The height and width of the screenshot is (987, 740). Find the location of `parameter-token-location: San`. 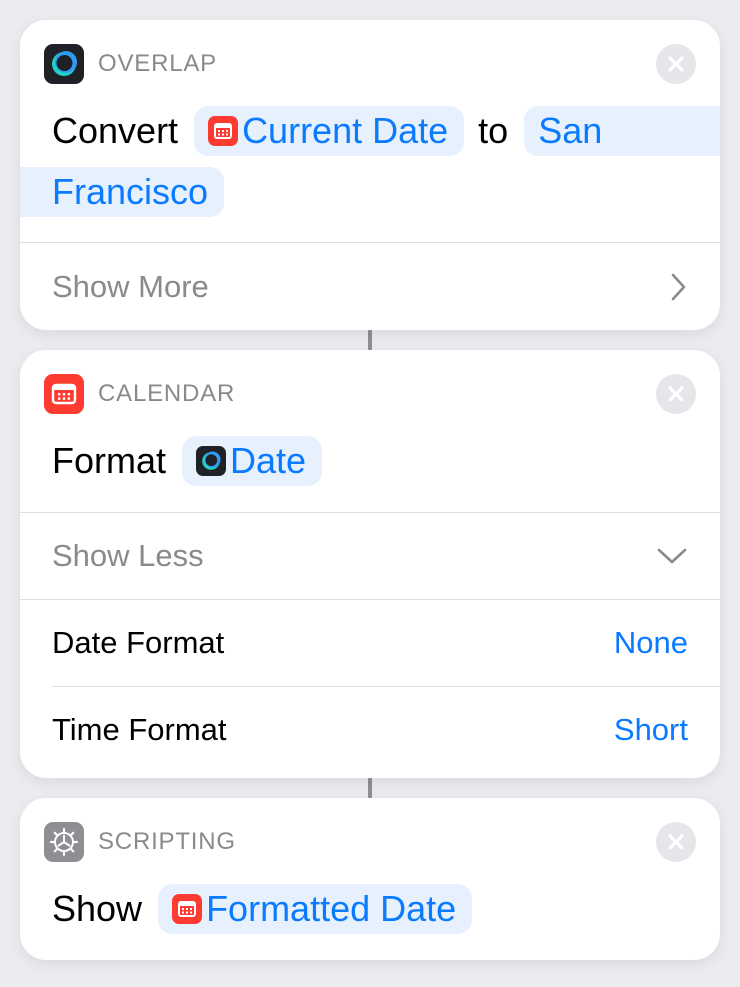

parameter-token-location: San is located at coordinates (622, 131).